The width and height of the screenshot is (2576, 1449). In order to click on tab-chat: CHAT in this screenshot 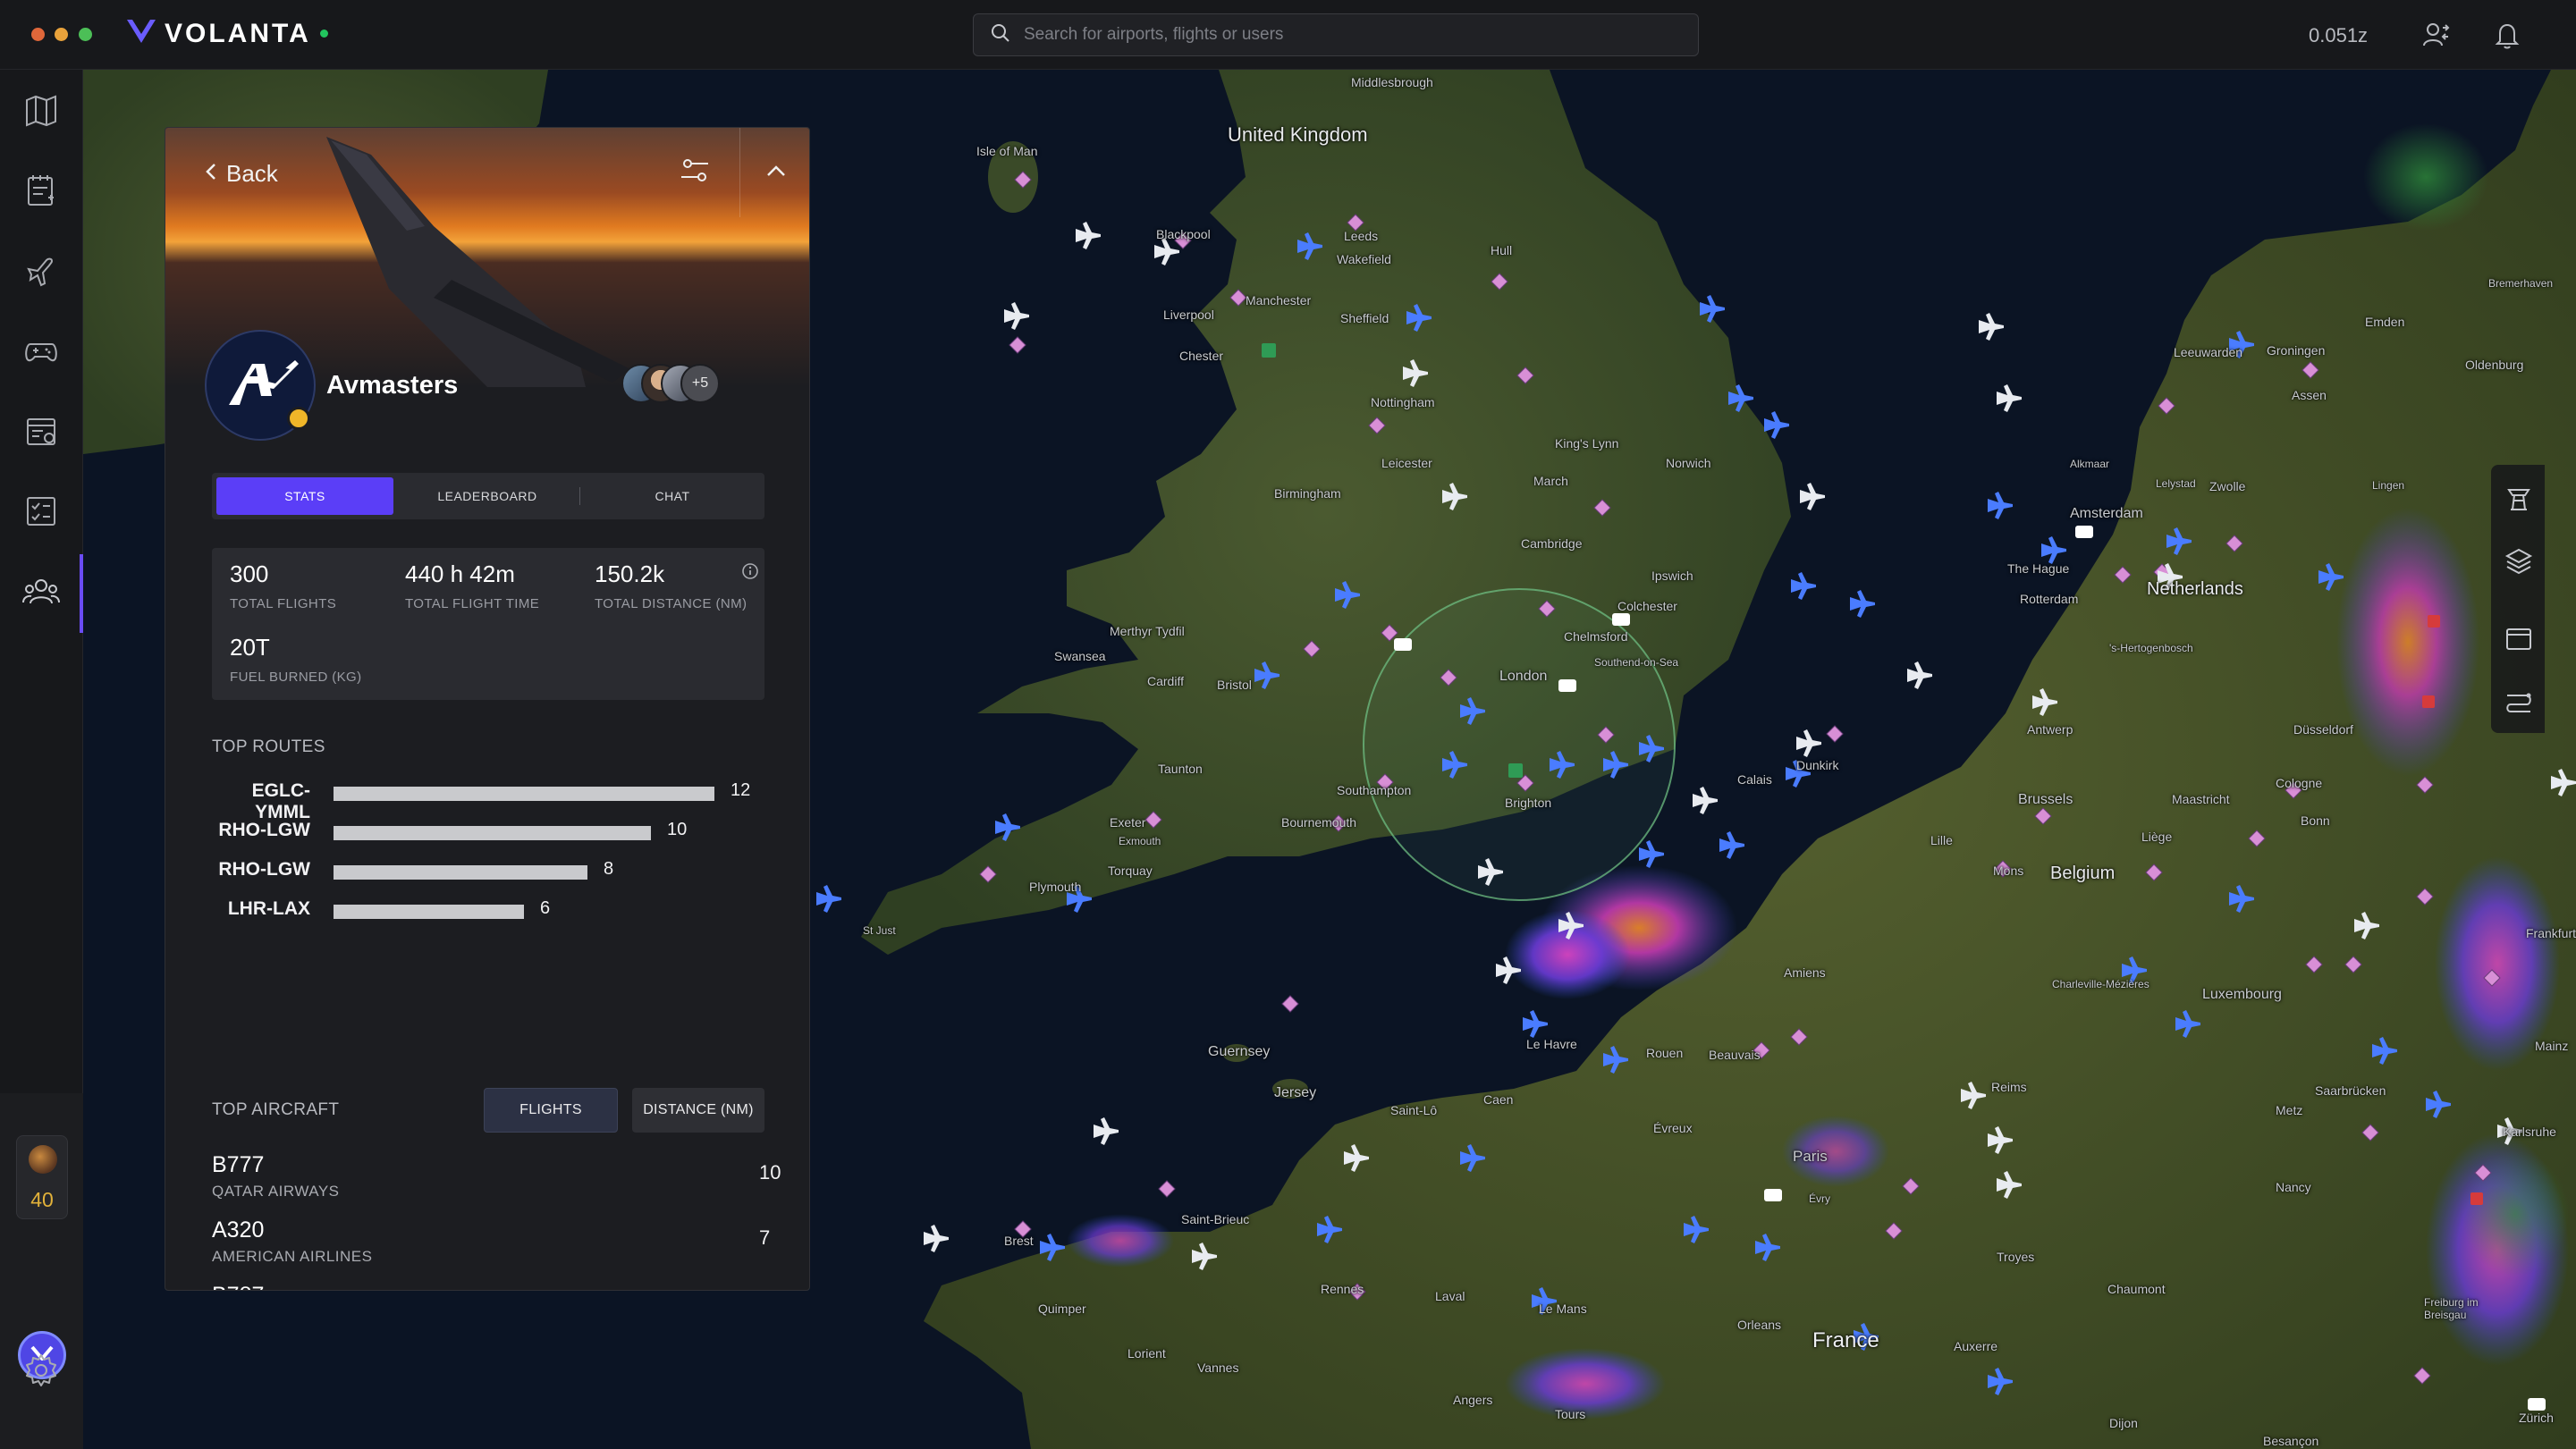, I will do `click(672, 496)`.